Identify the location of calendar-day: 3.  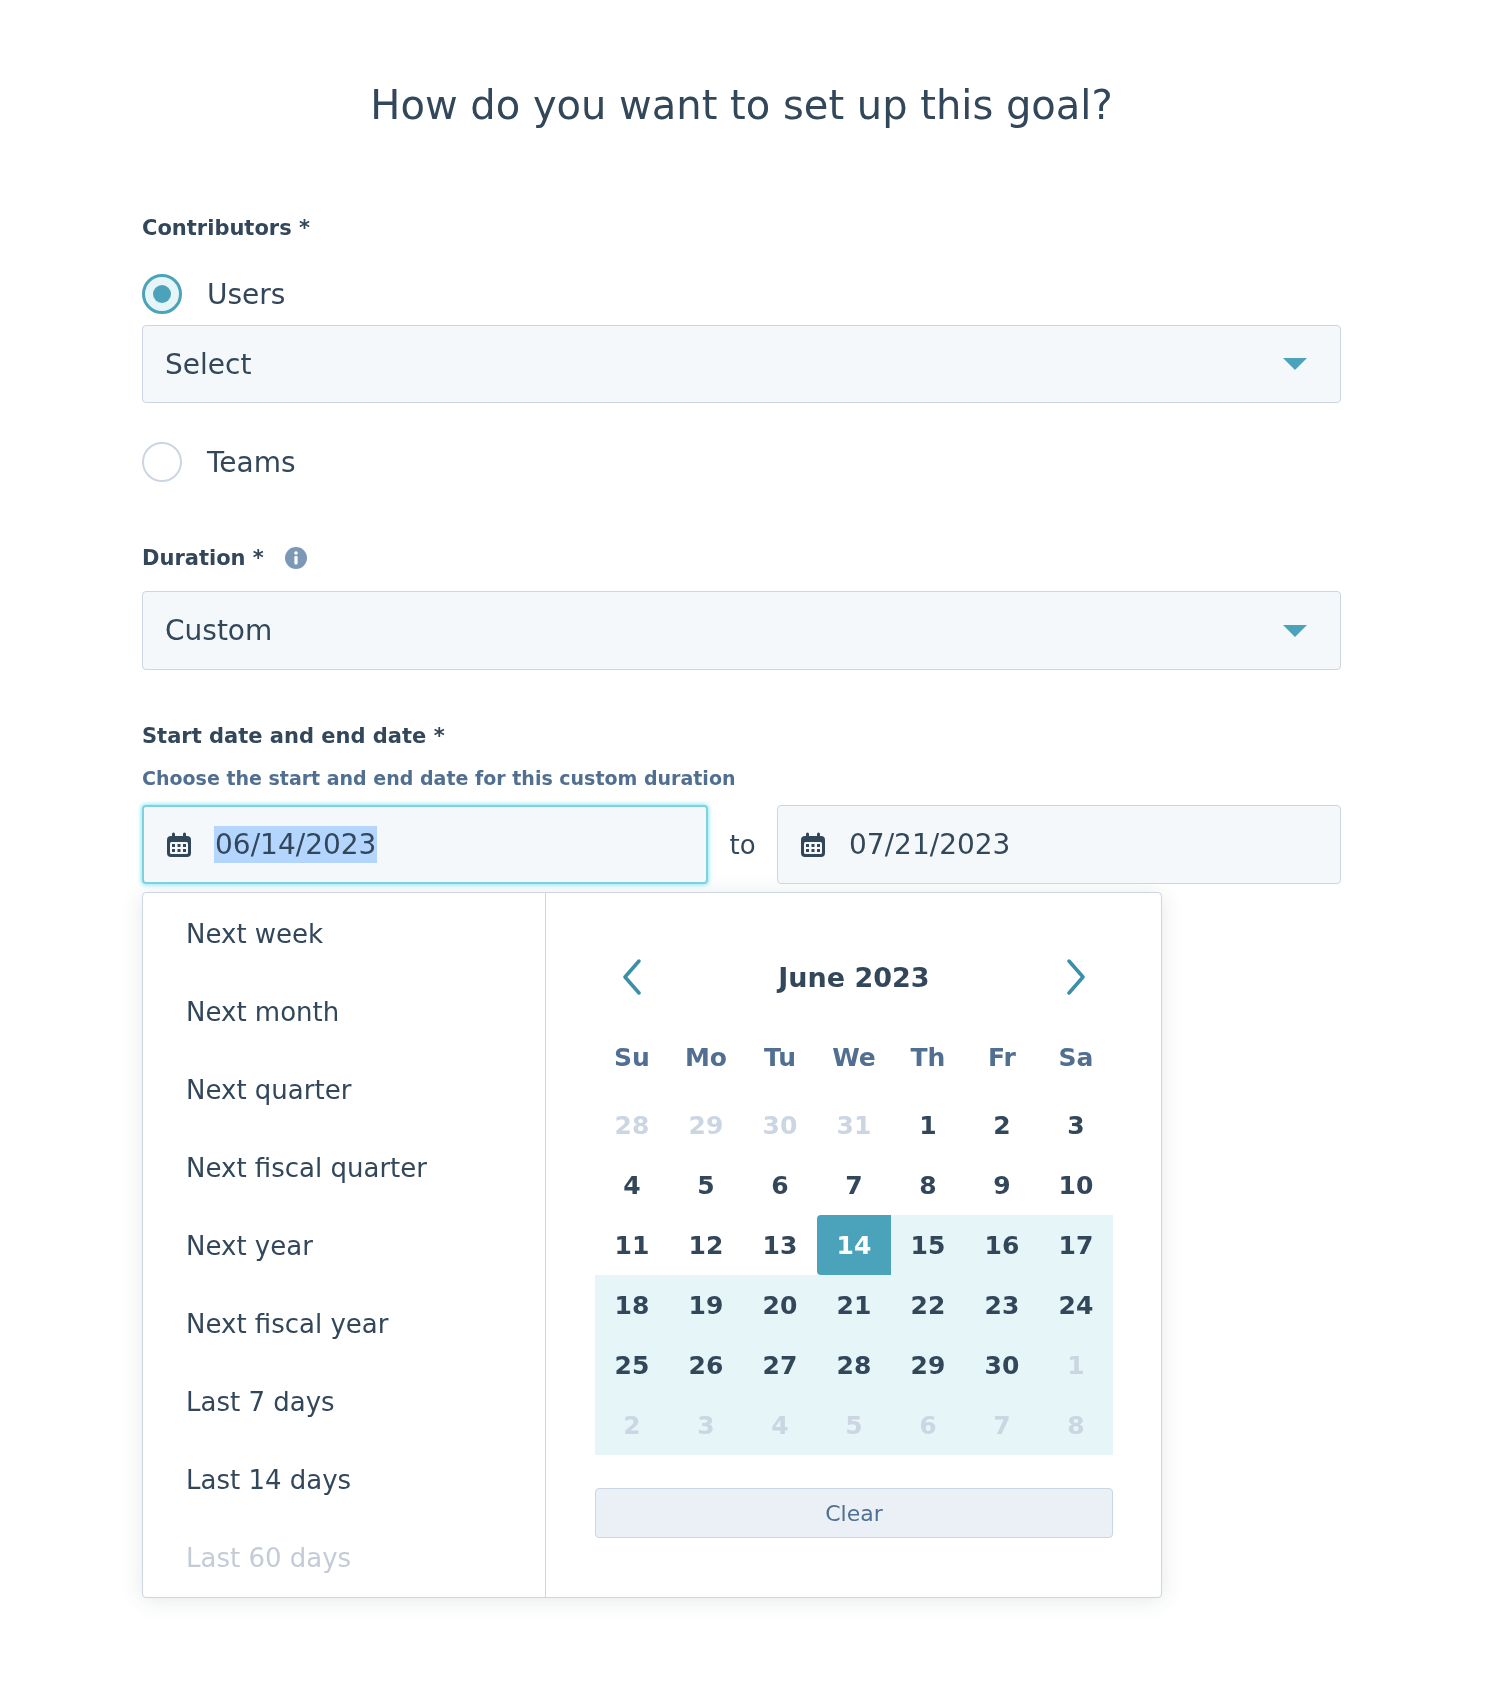
(1076, 1125).